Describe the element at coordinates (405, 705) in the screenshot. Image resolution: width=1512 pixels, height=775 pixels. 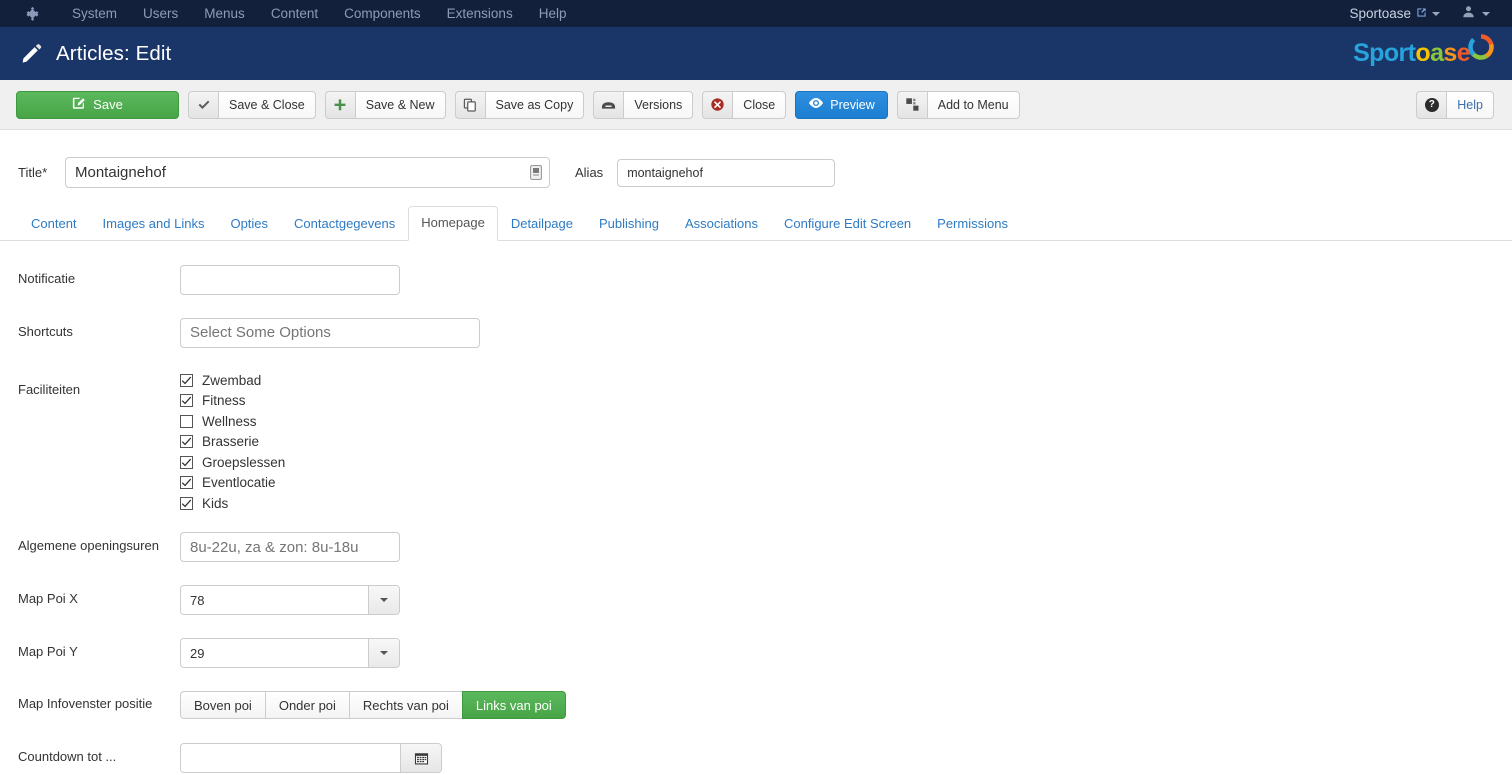
I see `radio-rechts-van-poi: Rechts van poi` at that location.